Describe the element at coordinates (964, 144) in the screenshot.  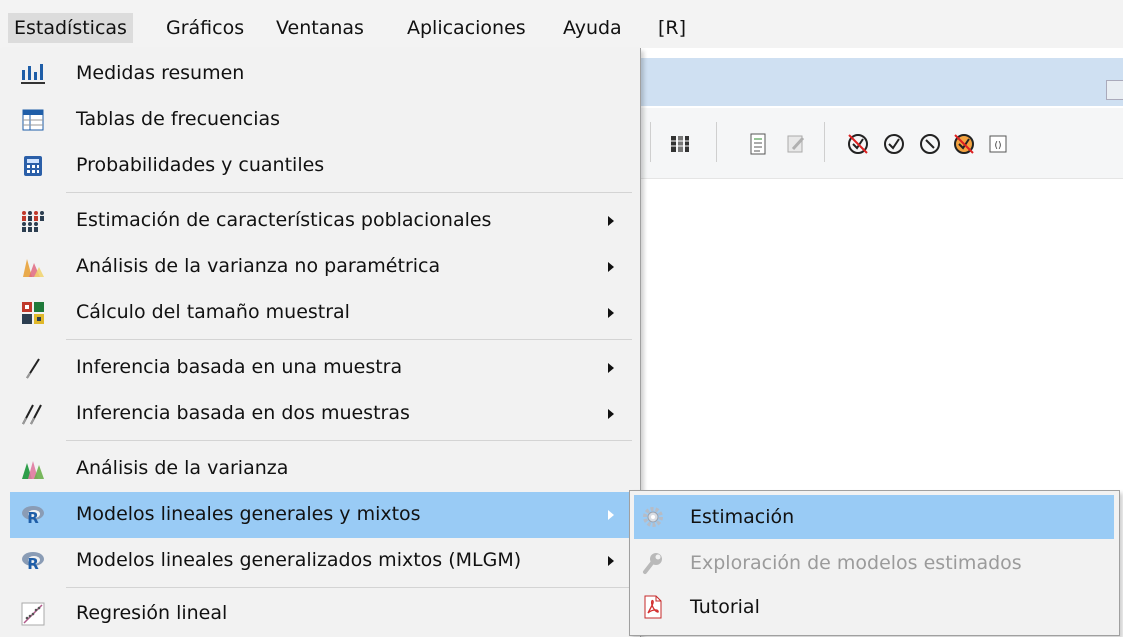
I see `check-orange-icon` at that location.